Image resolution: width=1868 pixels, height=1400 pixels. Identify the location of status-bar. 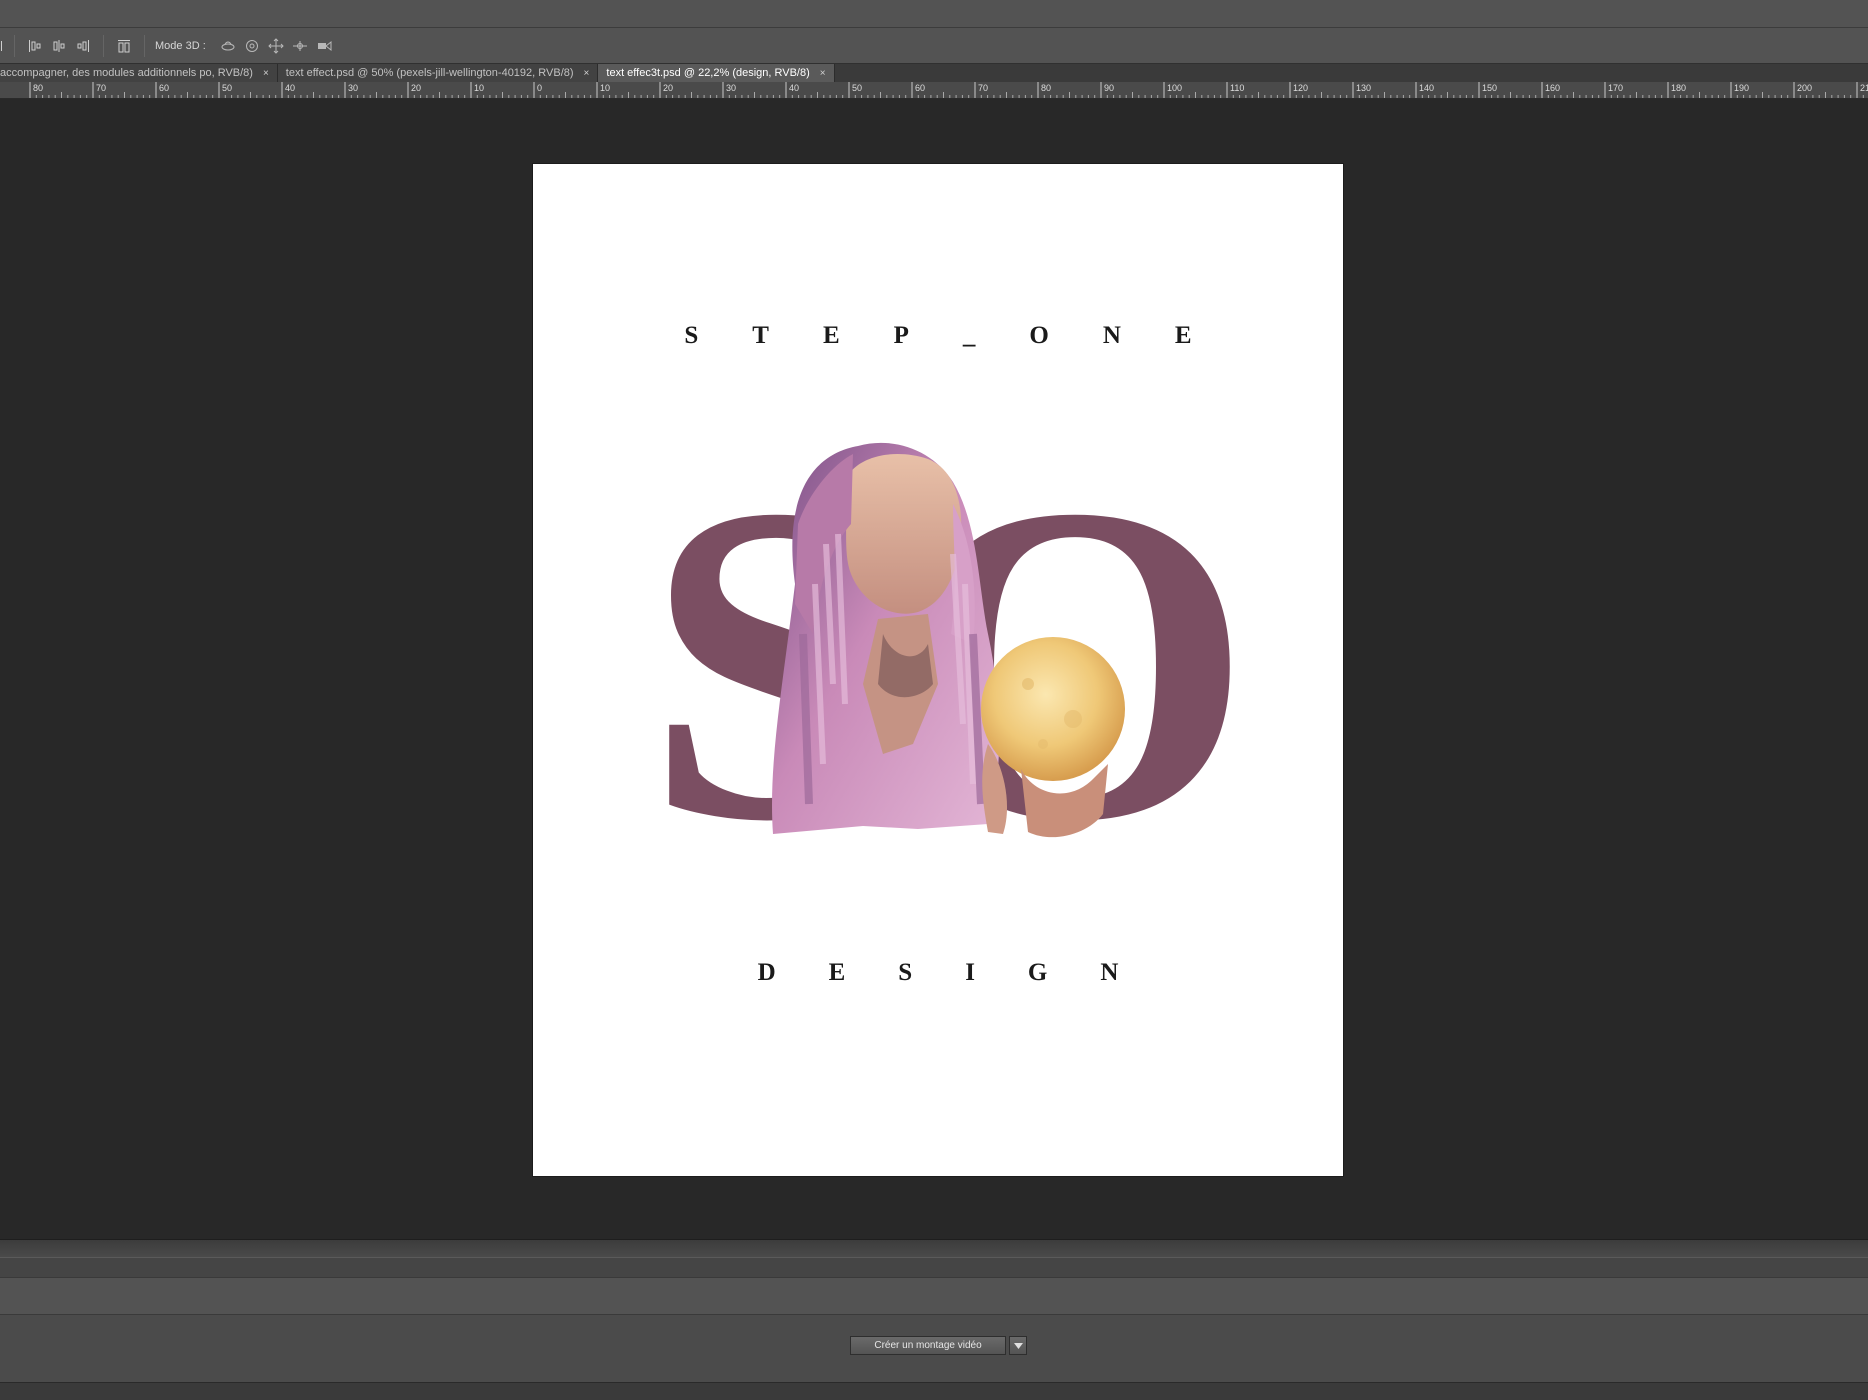
(934, 1391).